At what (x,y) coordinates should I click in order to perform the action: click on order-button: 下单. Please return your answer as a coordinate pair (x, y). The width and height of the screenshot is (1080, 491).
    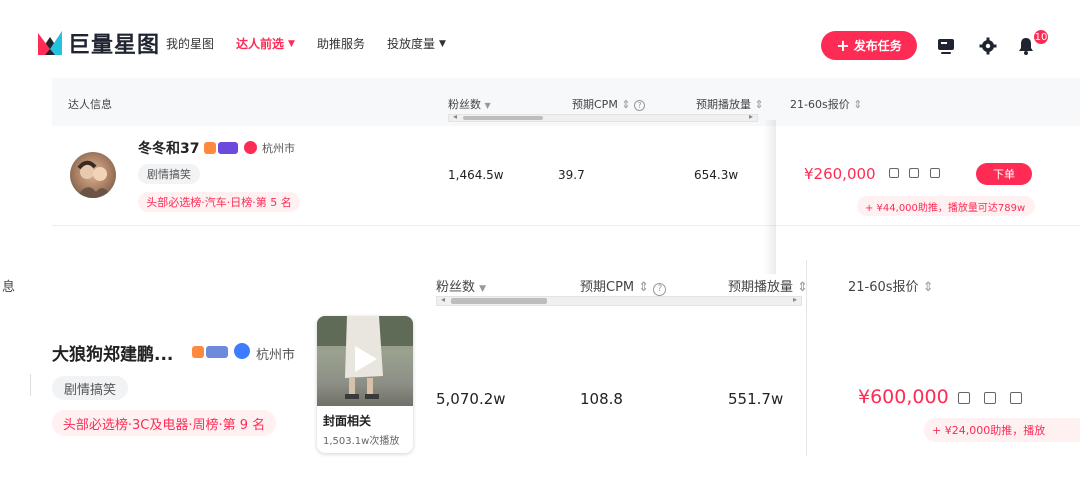
    Looking at the image, I should click on (1004, 174).